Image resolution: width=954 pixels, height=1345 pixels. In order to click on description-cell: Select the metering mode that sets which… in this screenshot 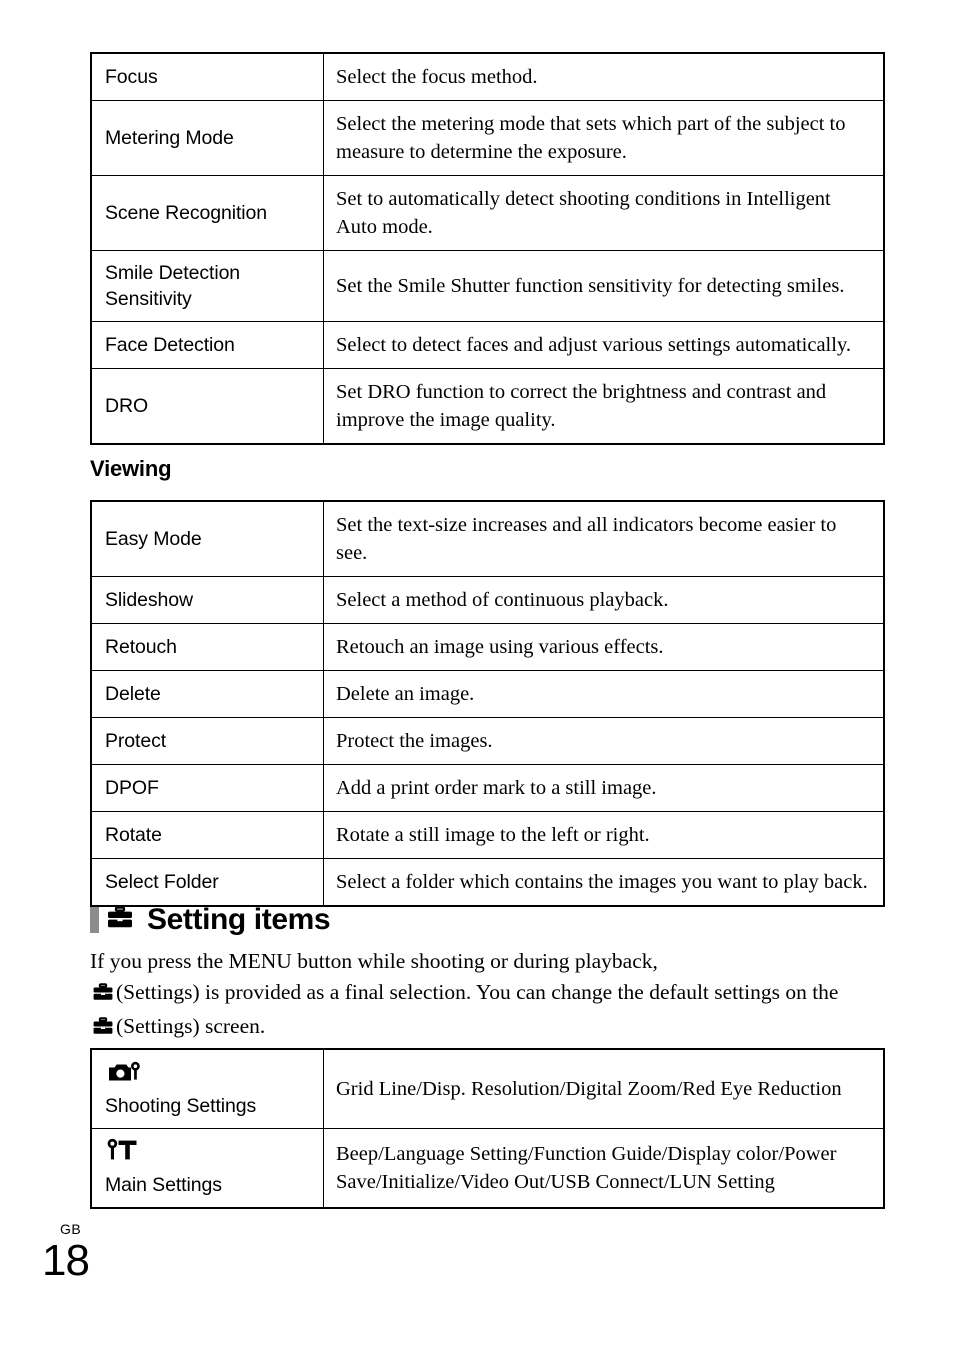, I will do `click(604, 138)`.